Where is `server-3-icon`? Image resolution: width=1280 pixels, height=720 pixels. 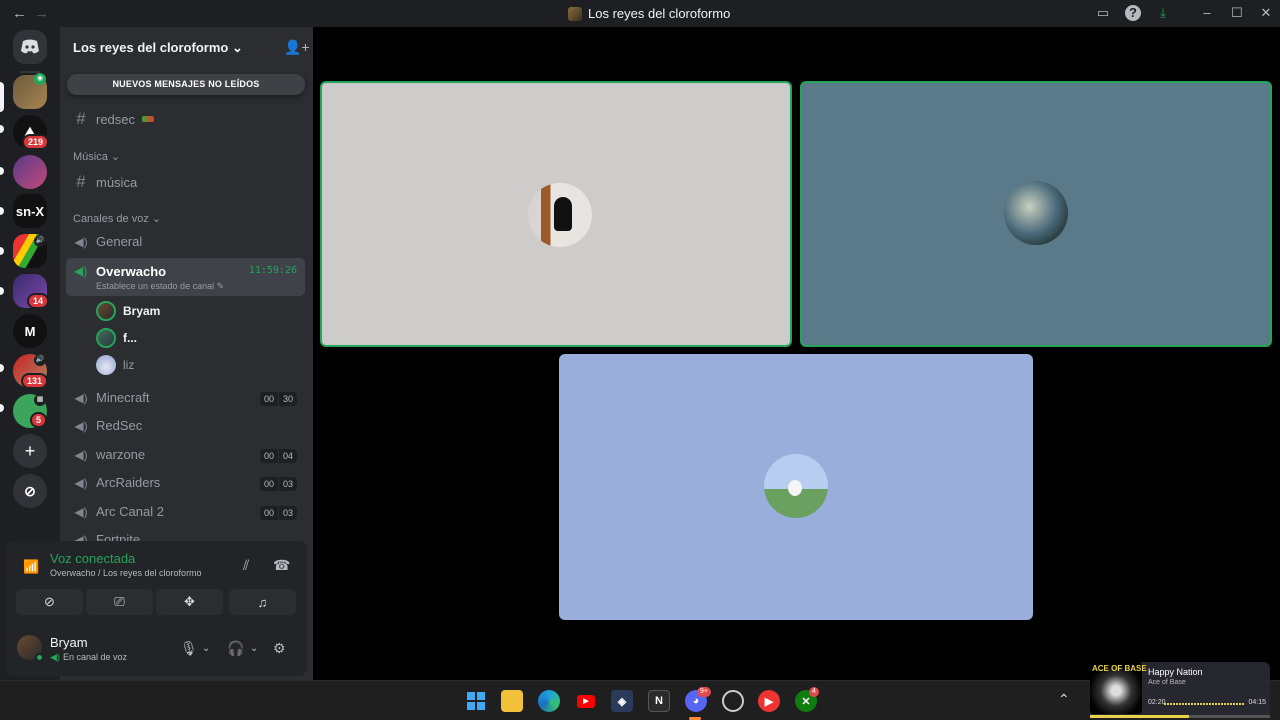 server-3-icon is located at coordinates (30, 172).